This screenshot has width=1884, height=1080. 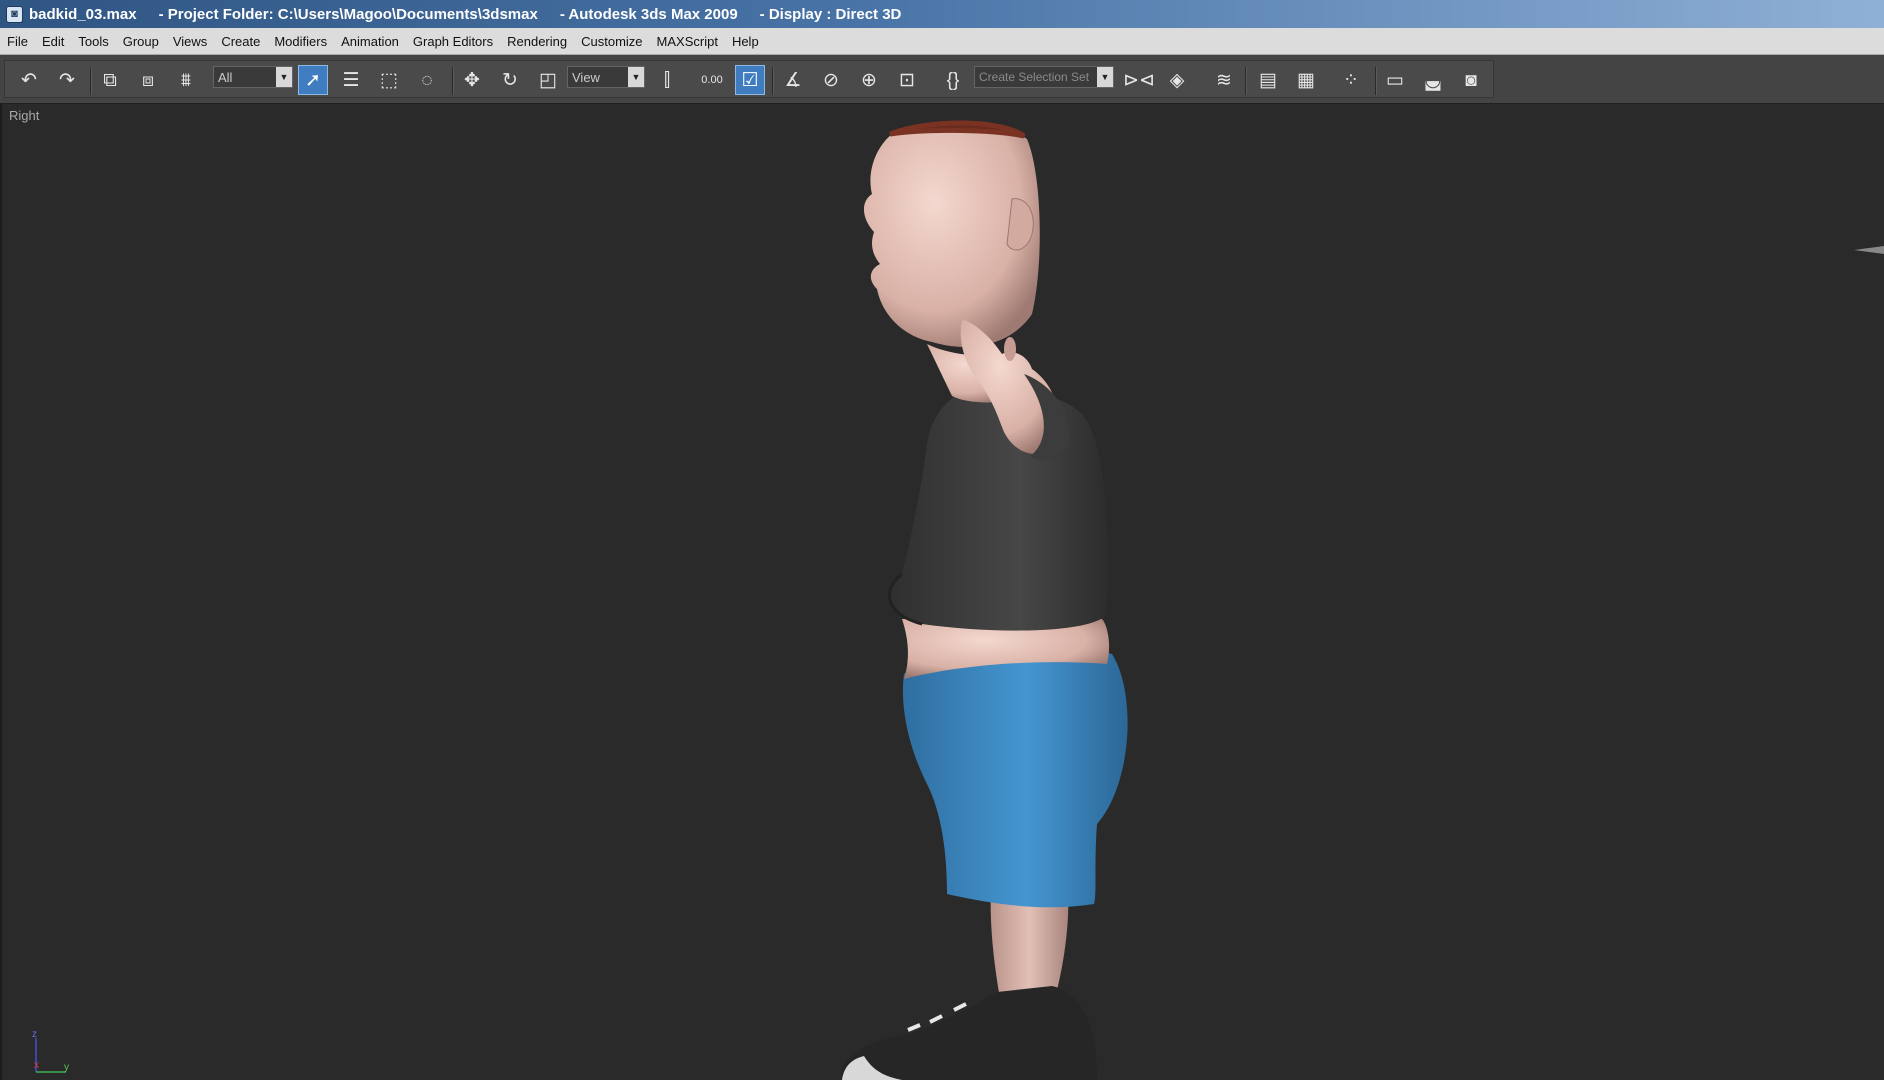 I want to click on axis-z-label: z, so click(x=34, y=1034).